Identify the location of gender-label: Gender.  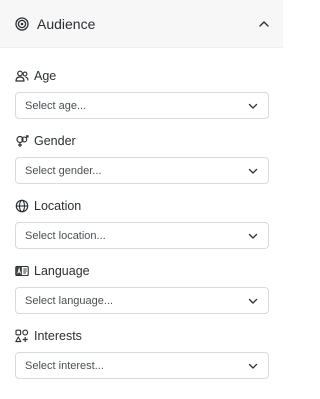
(55, 141).